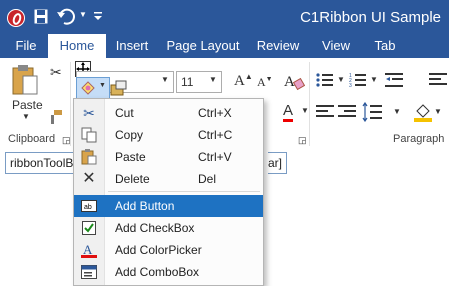 Image resolution: width=449 pixels, height=286 pixels. I want to click on menu-item-label: Add ColorPicker, so click(158, 250).